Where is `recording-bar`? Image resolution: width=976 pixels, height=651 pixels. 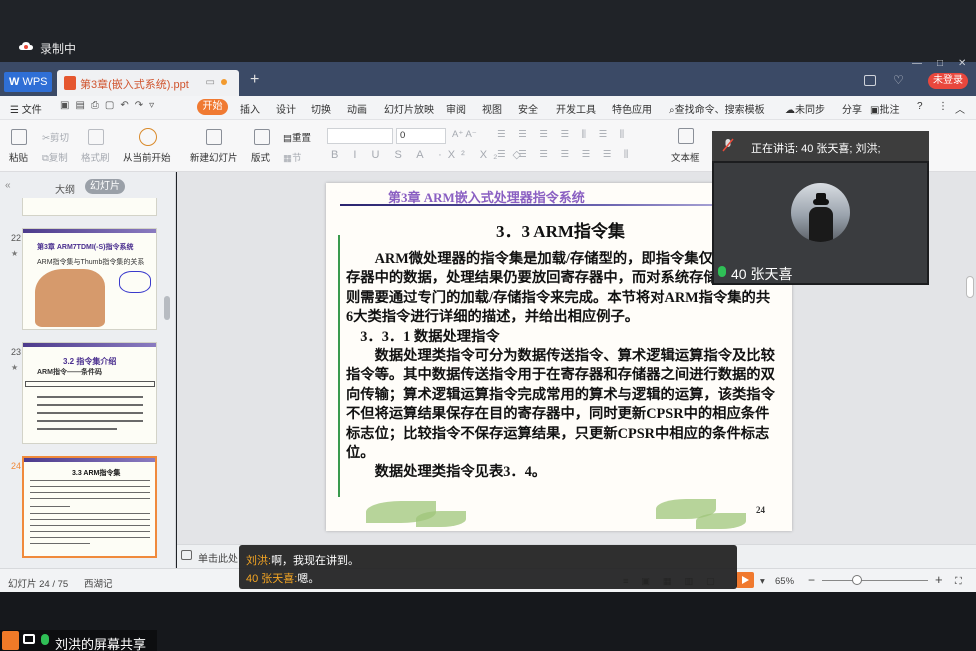 recording-bar is located at coordinates (488, 31).